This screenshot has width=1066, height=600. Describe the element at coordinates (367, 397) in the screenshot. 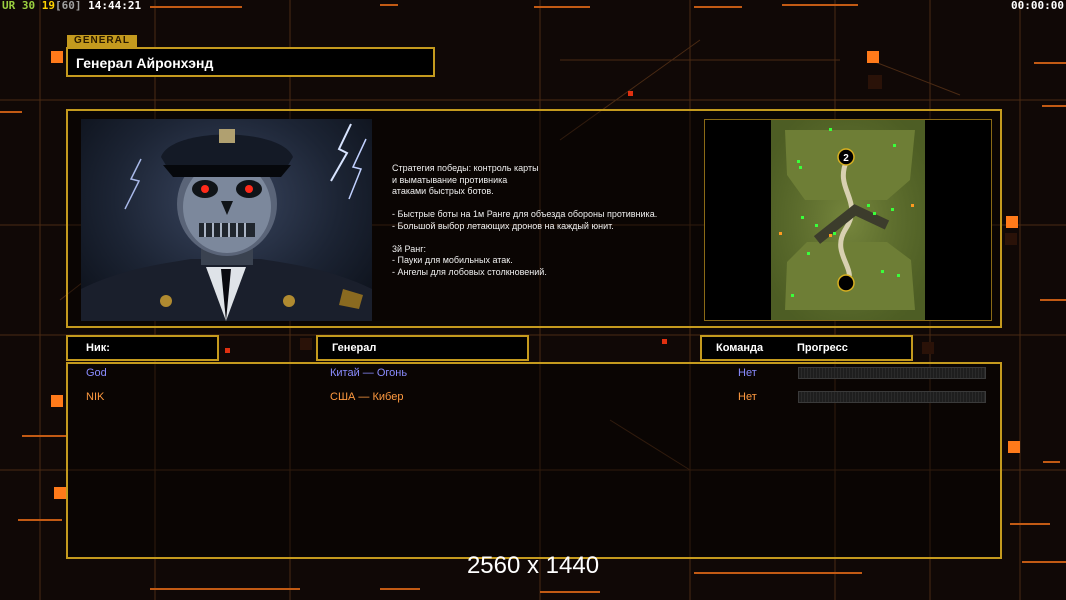

I see `player-general: США — Кибер` at that location.